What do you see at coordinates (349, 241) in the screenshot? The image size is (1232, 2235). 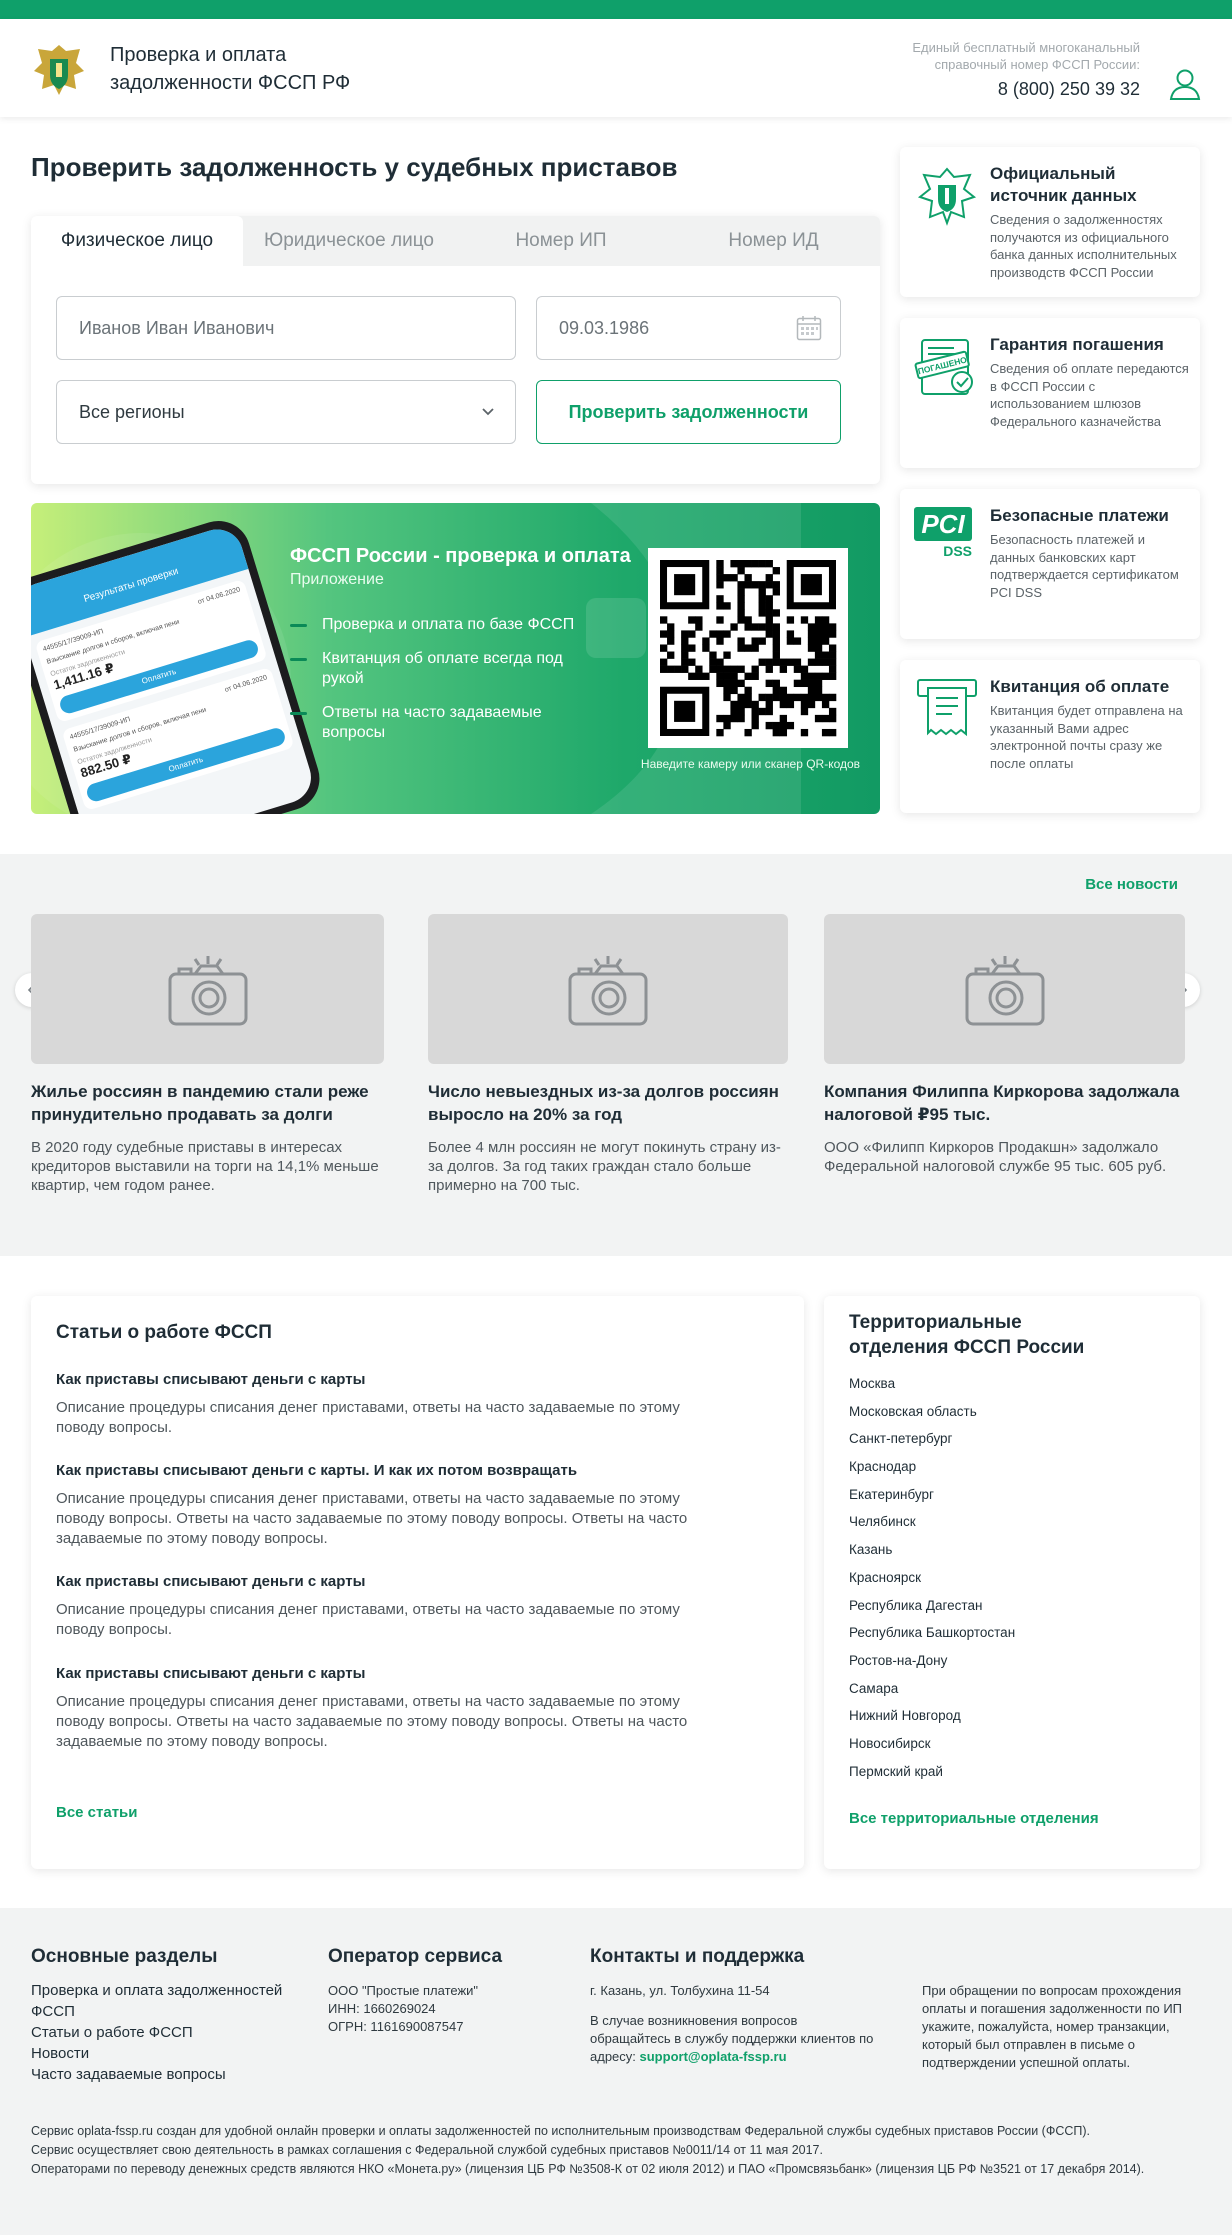 I see `tab-legal-entity: Юридическое лицо` at bounding box center [349, 241].